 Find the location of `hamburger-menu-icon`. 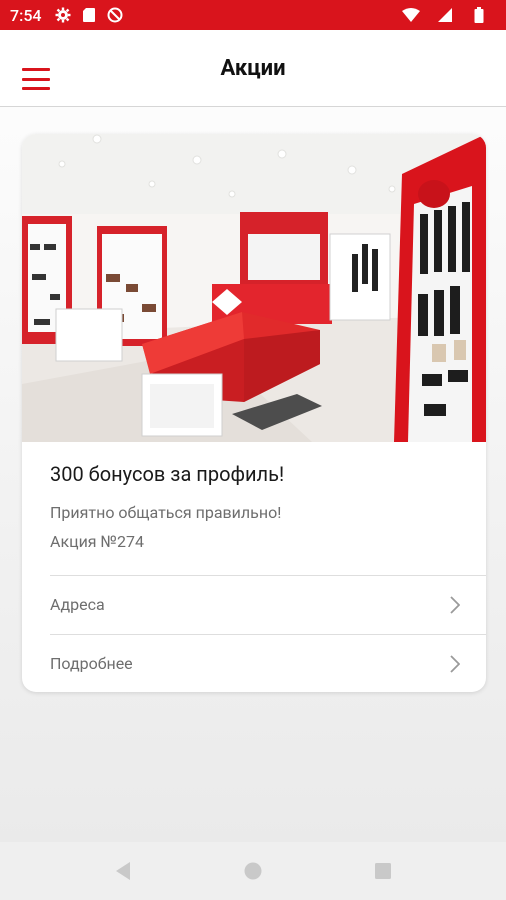

hamburger-menu-icon is located at coordinates (36, 79).